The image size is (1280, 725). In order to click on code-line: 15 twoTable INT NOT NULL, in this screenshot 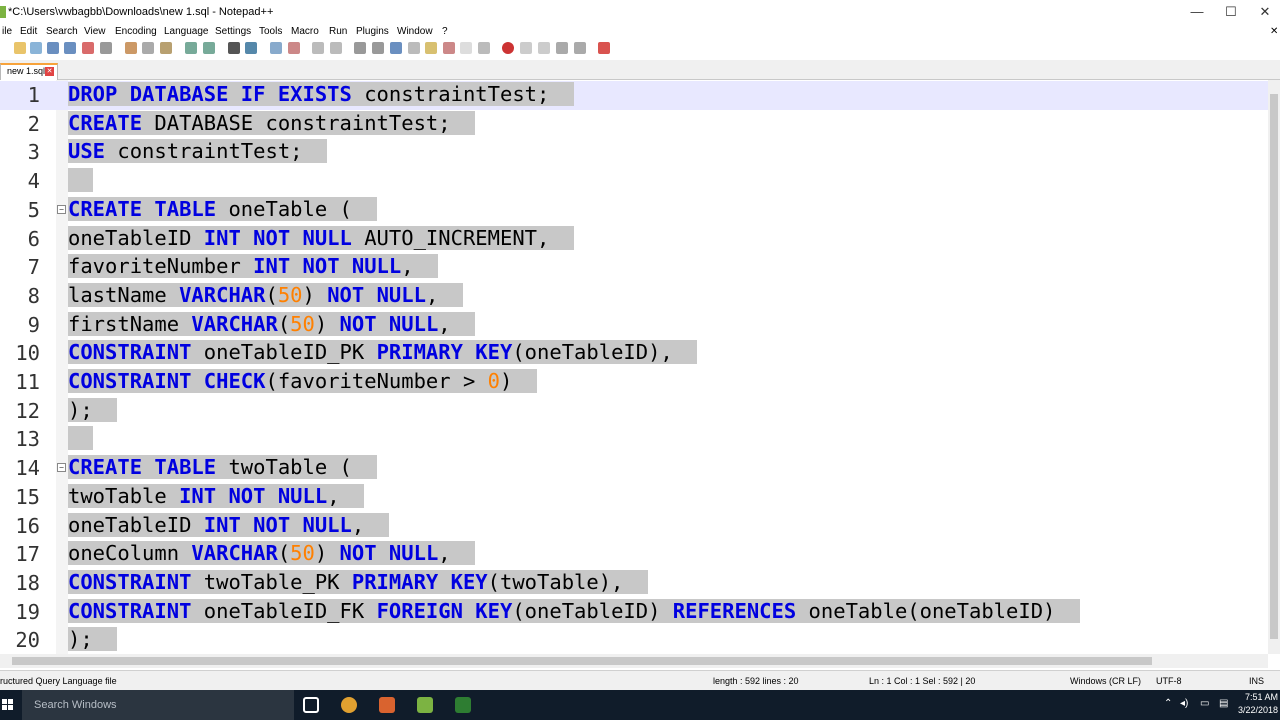, I will do `click(634, 497)`.